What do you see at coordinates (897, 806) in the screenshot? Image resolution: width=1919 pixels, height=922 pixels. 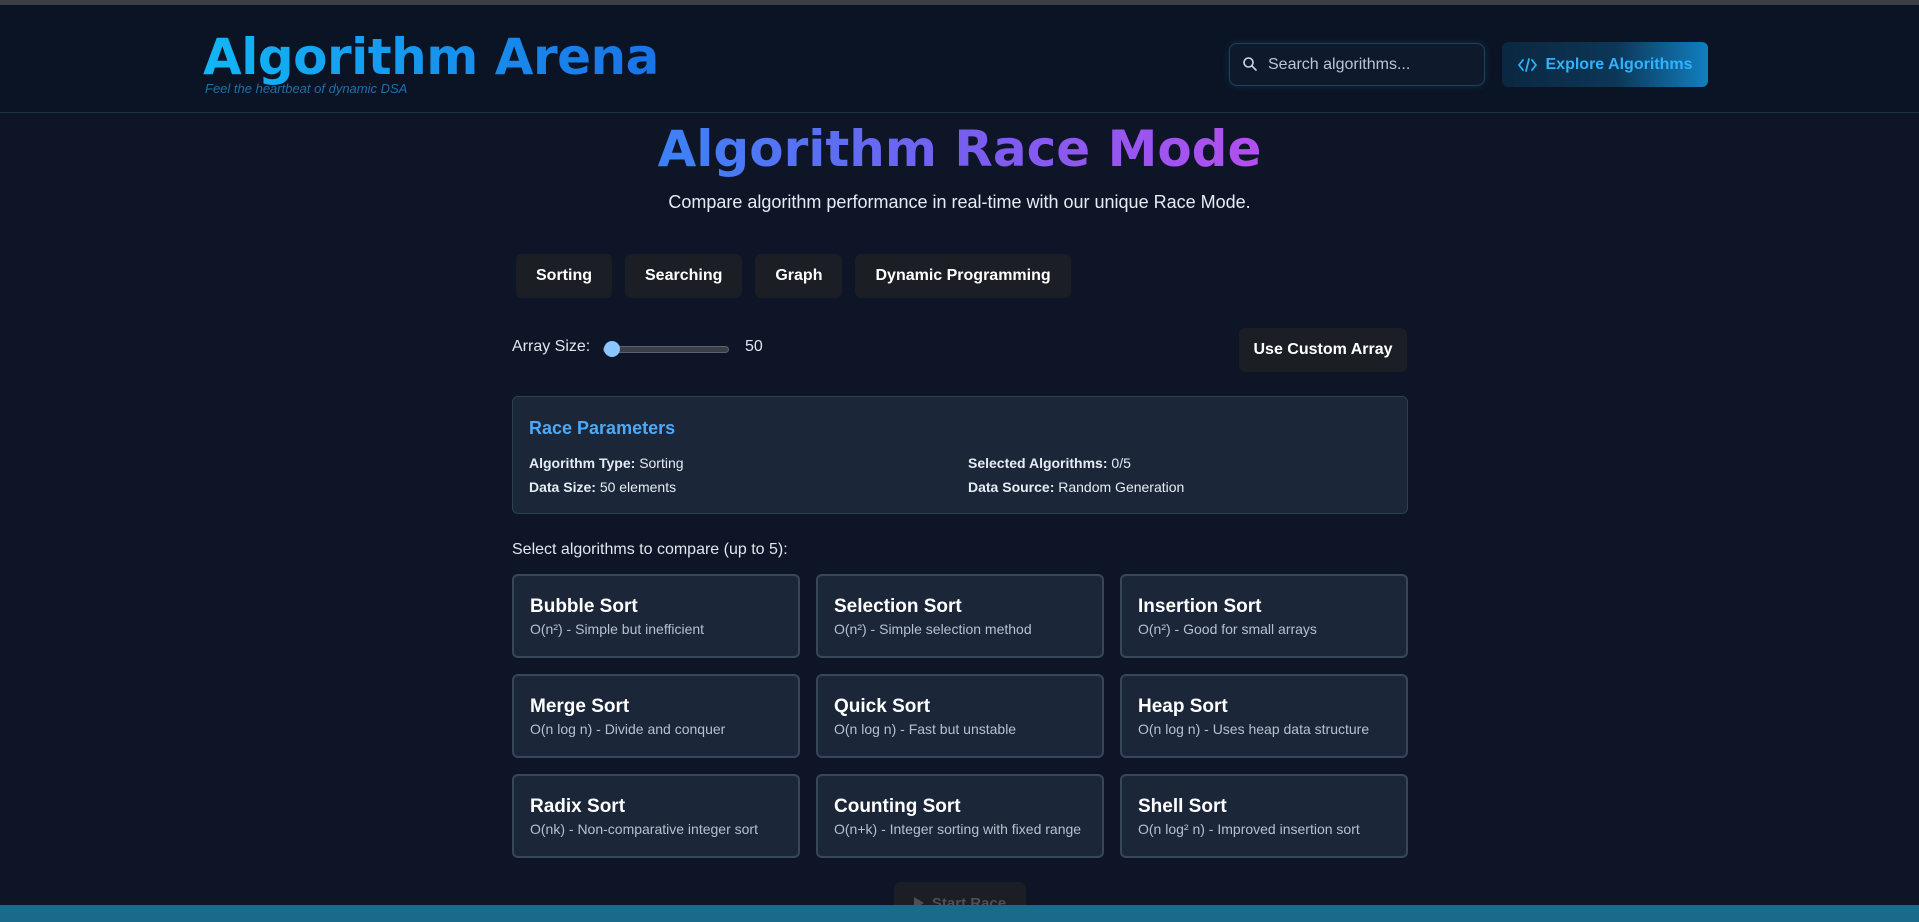 I see `algorithm-card-name: Counting Sort` at bounding box center [897, 806].